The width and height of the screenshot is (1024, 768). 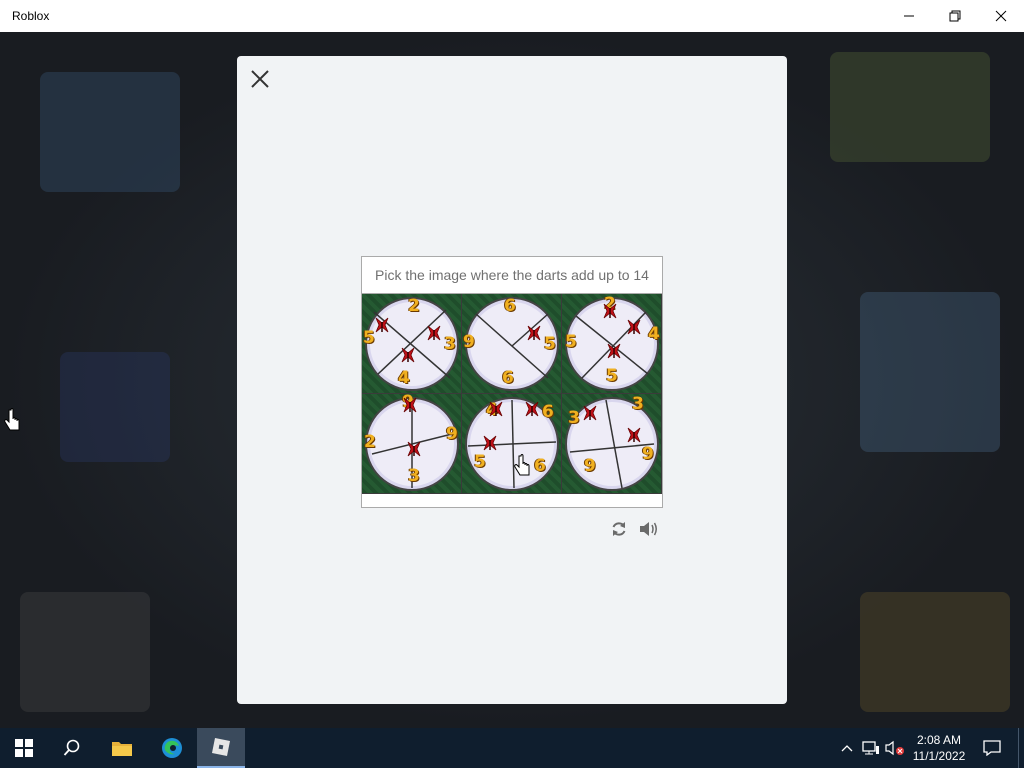 I want to click on speaker-icon, so click(x=648, y=529).